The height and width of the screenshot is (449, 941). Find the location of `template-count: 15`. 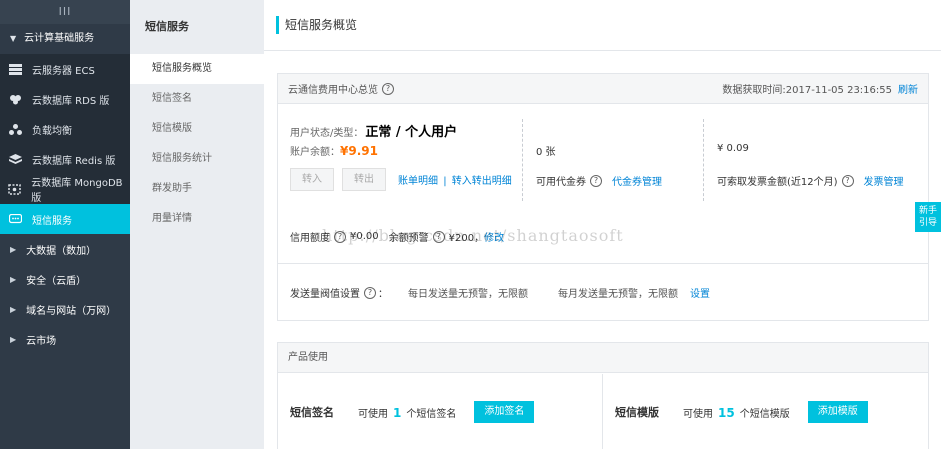

template-count: 15 is located at coordinates (726, 412).